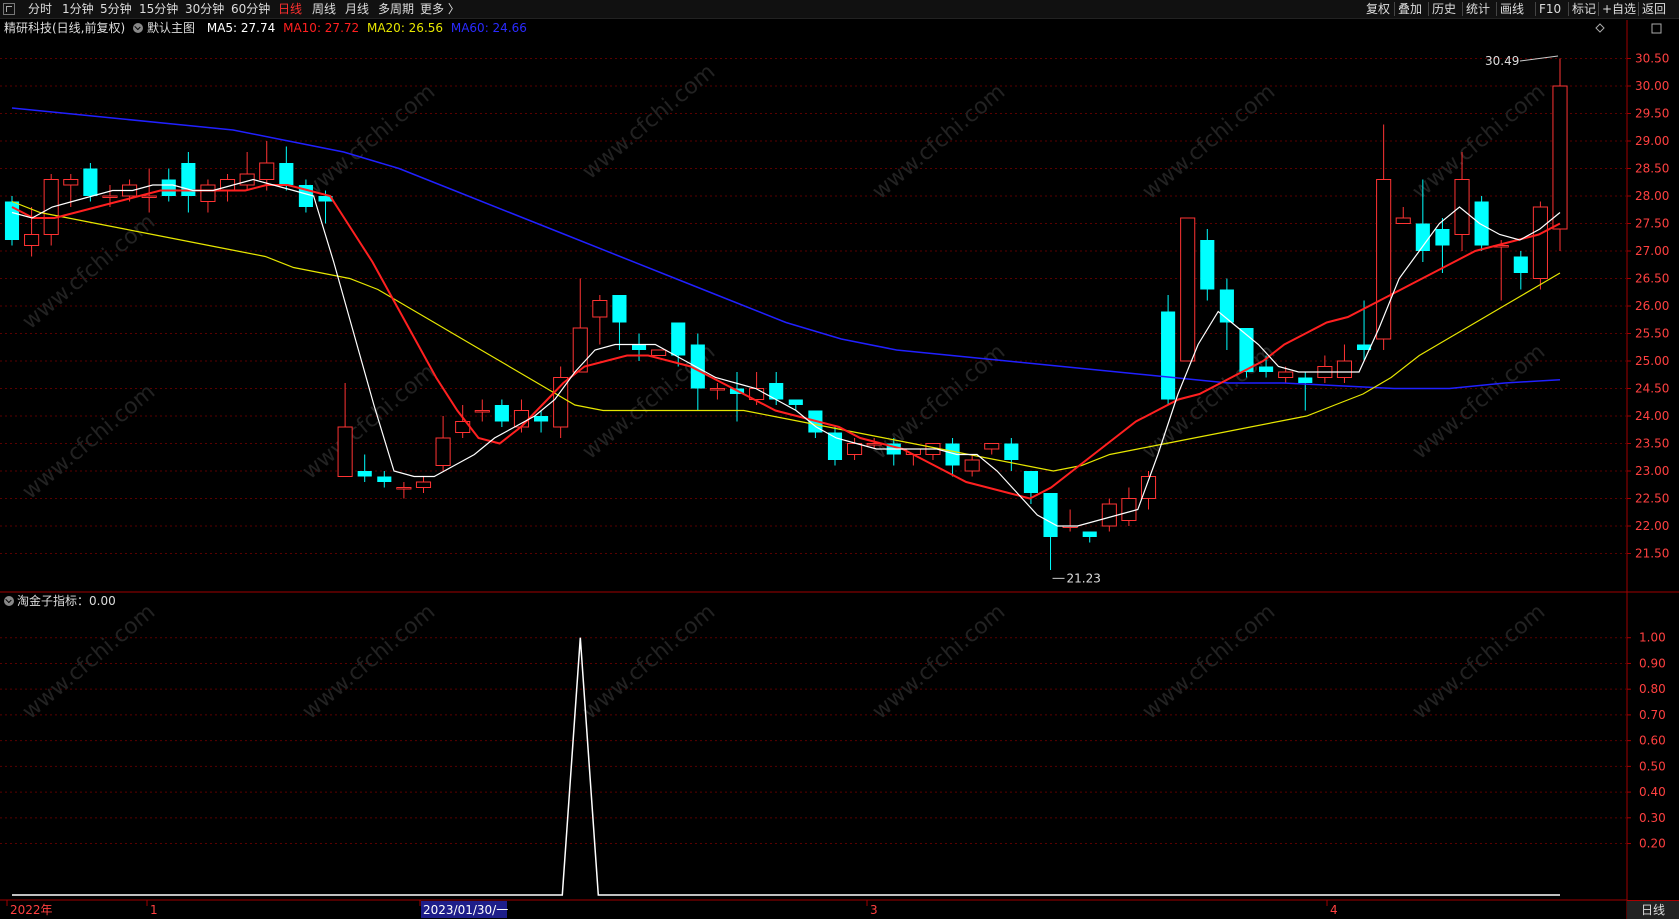 The width and height of the screenshot is (1679, 919). Describe the element at coordinates (1652, 114) in the screenshot. I see `price-tick-label: 29.50` at that location.